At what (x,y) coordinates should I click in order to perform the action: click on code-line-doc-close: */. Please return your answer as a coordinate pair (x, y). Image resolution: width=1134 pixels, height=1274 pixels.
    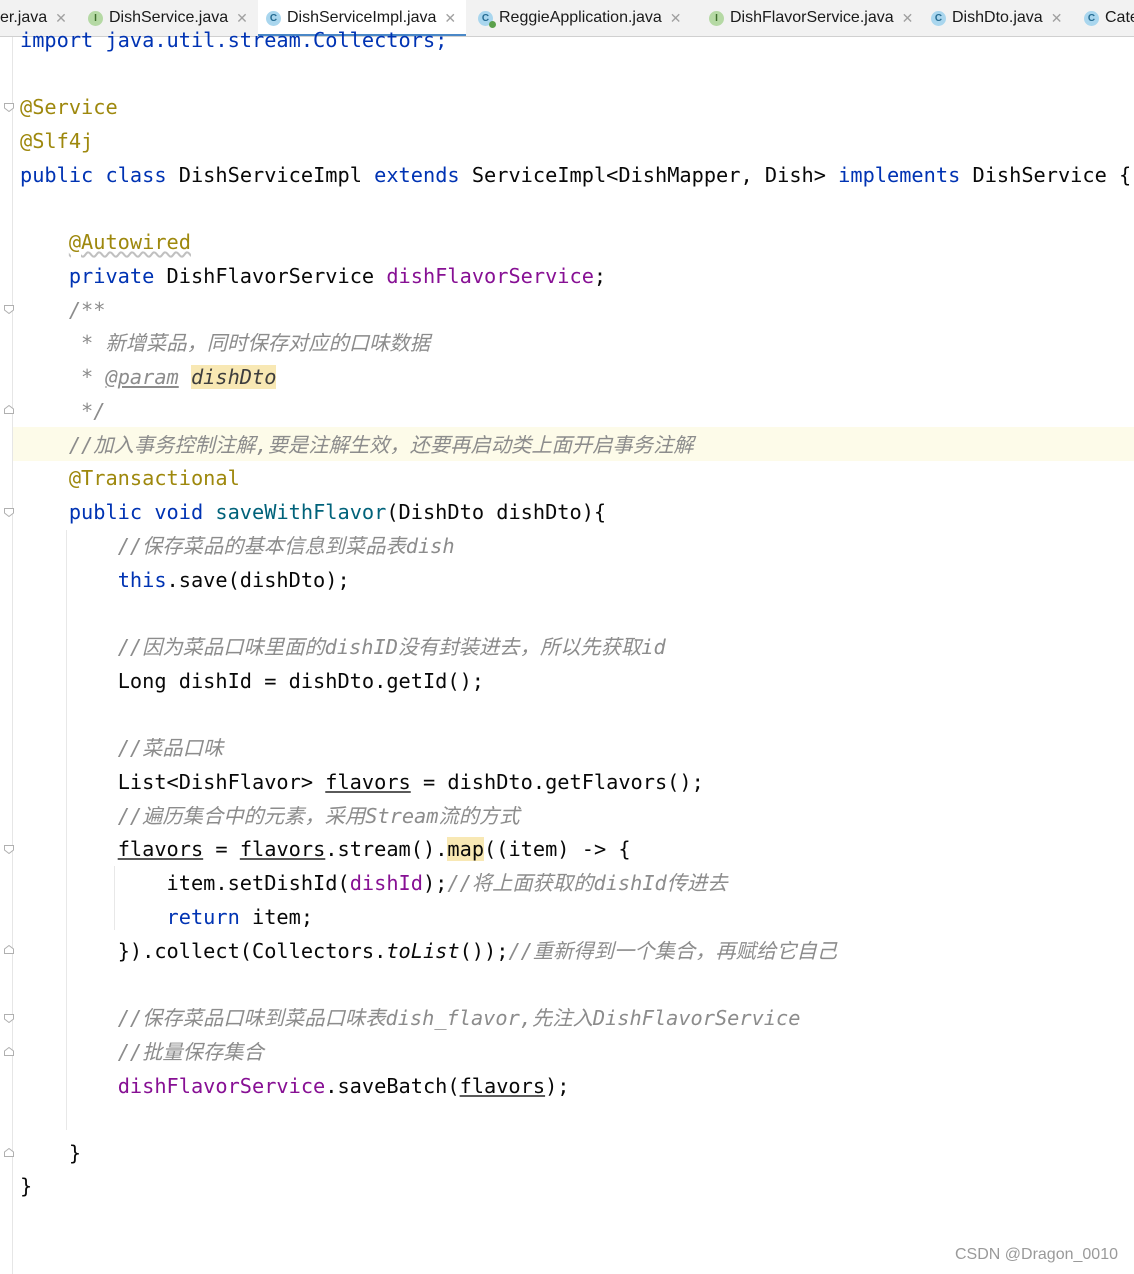
    Looking at the image, I should click on (62, 411).